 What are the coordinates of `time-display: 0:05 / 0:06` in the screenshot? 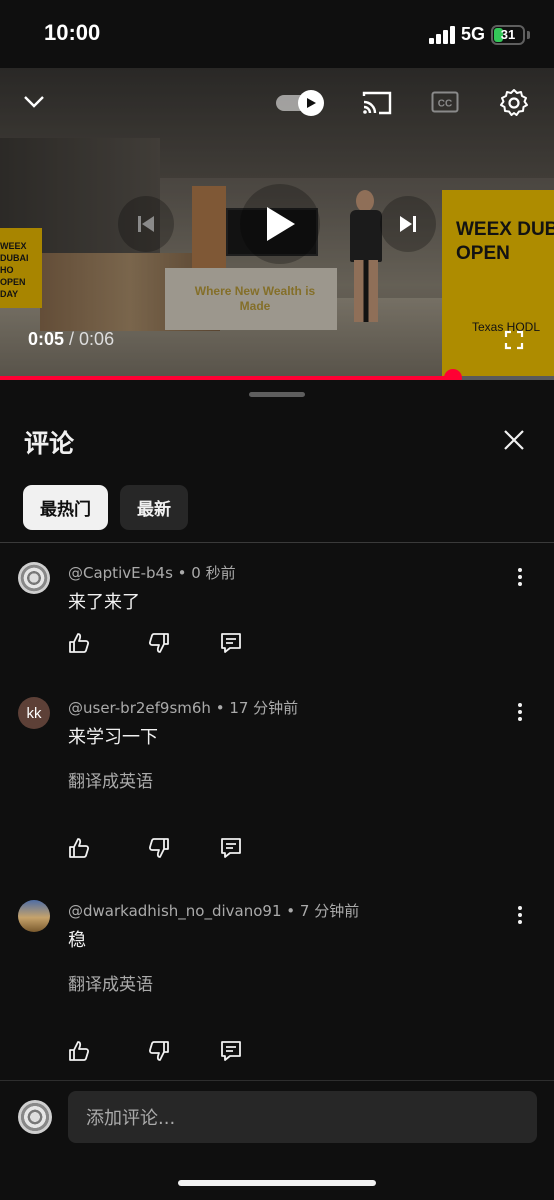 It's located at (71, 339).